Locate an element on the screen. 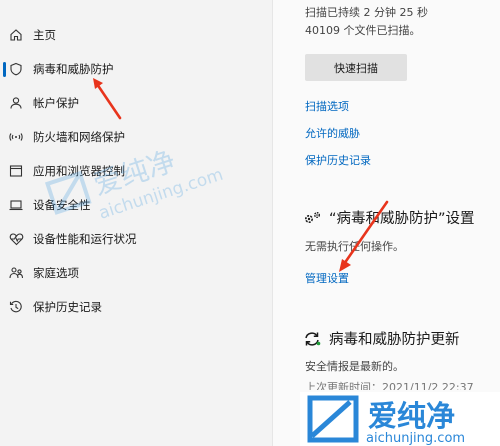 This screenshot has width=500, height=446. sidebar-item-app-browser: 应用和浏览器控制 is located at coordinates (136, 171).